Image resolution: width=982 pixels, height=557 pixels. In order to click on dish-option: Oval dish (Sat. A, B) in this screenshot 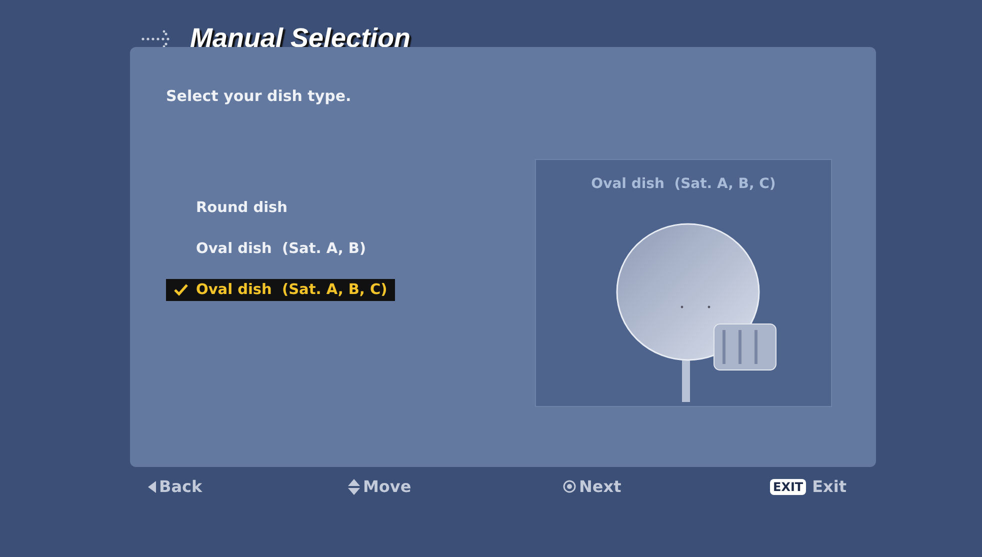, I will do `click(270, 249)`.